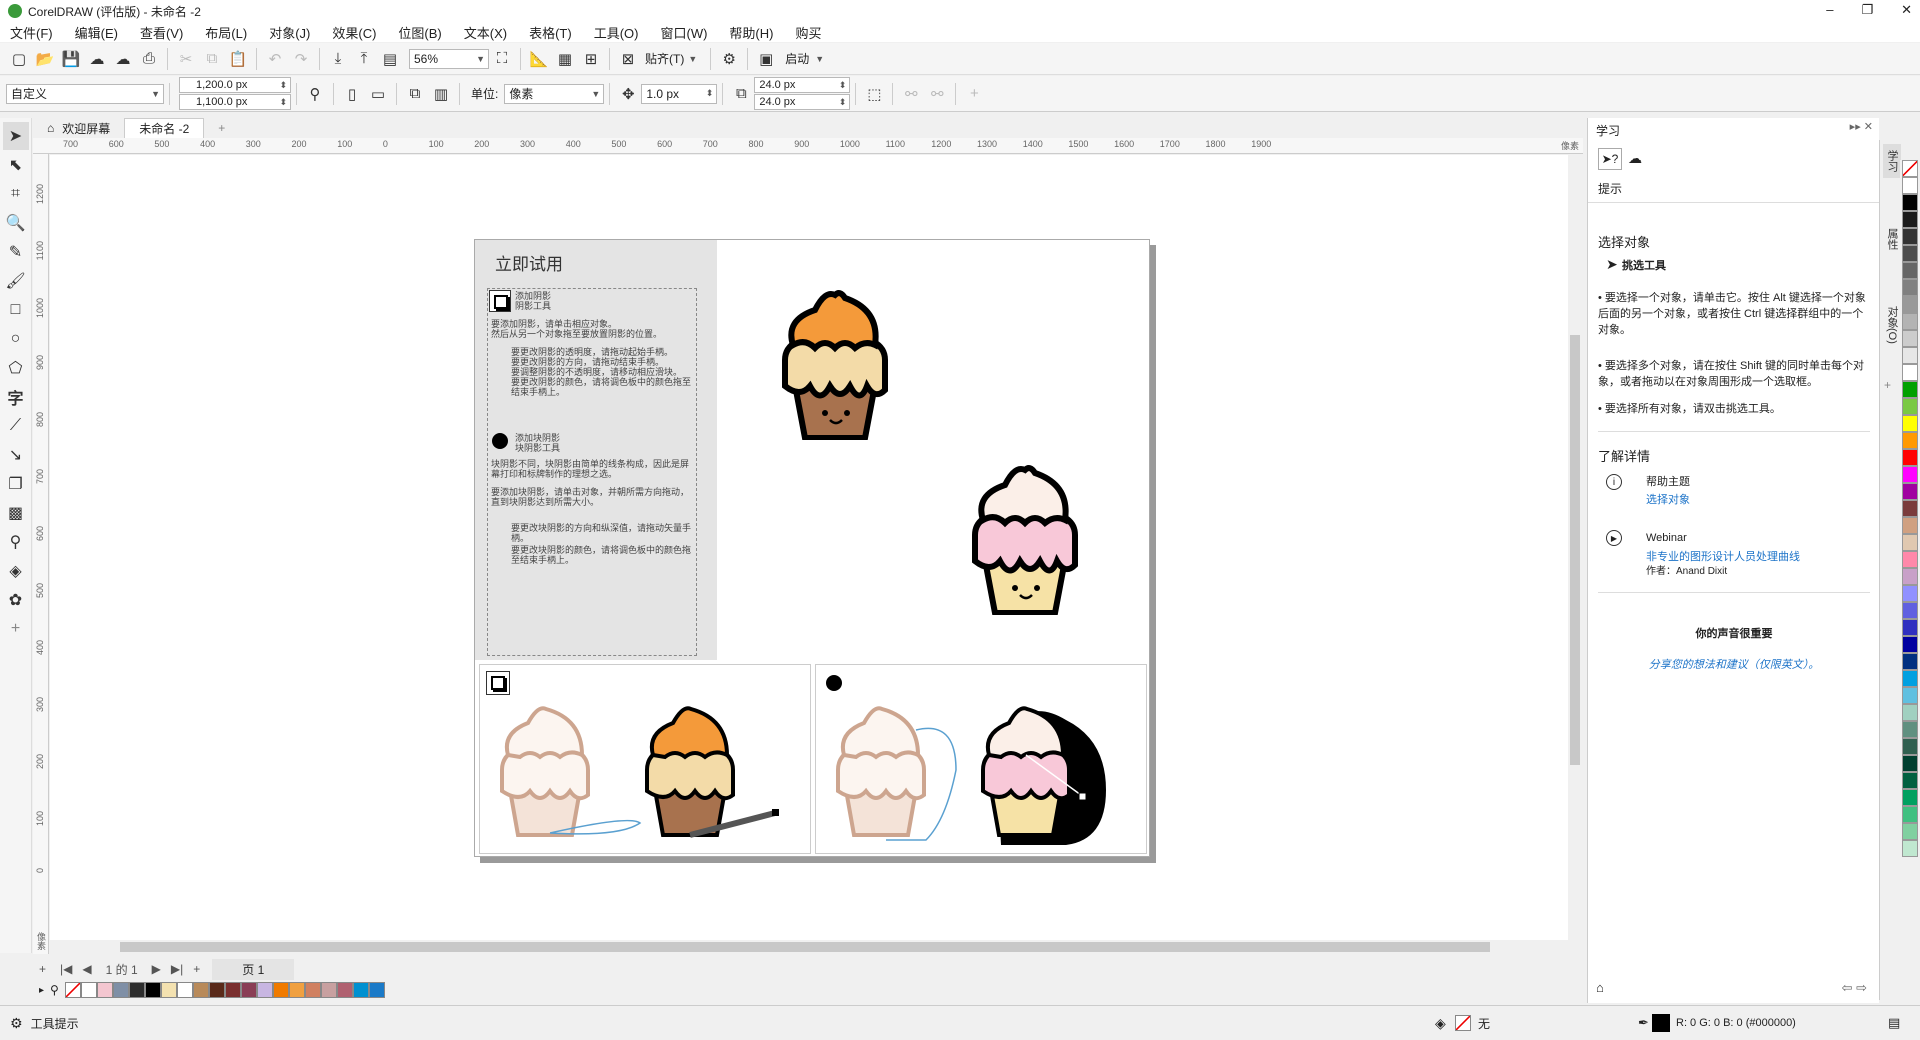 Image resolution: width=1920 pixels, height=1040 pixels. What do you see at coordinates (16, 223) in the screenshot?
I see `zoom-tool-icon: 🔍` at bounding box center [16, 223].